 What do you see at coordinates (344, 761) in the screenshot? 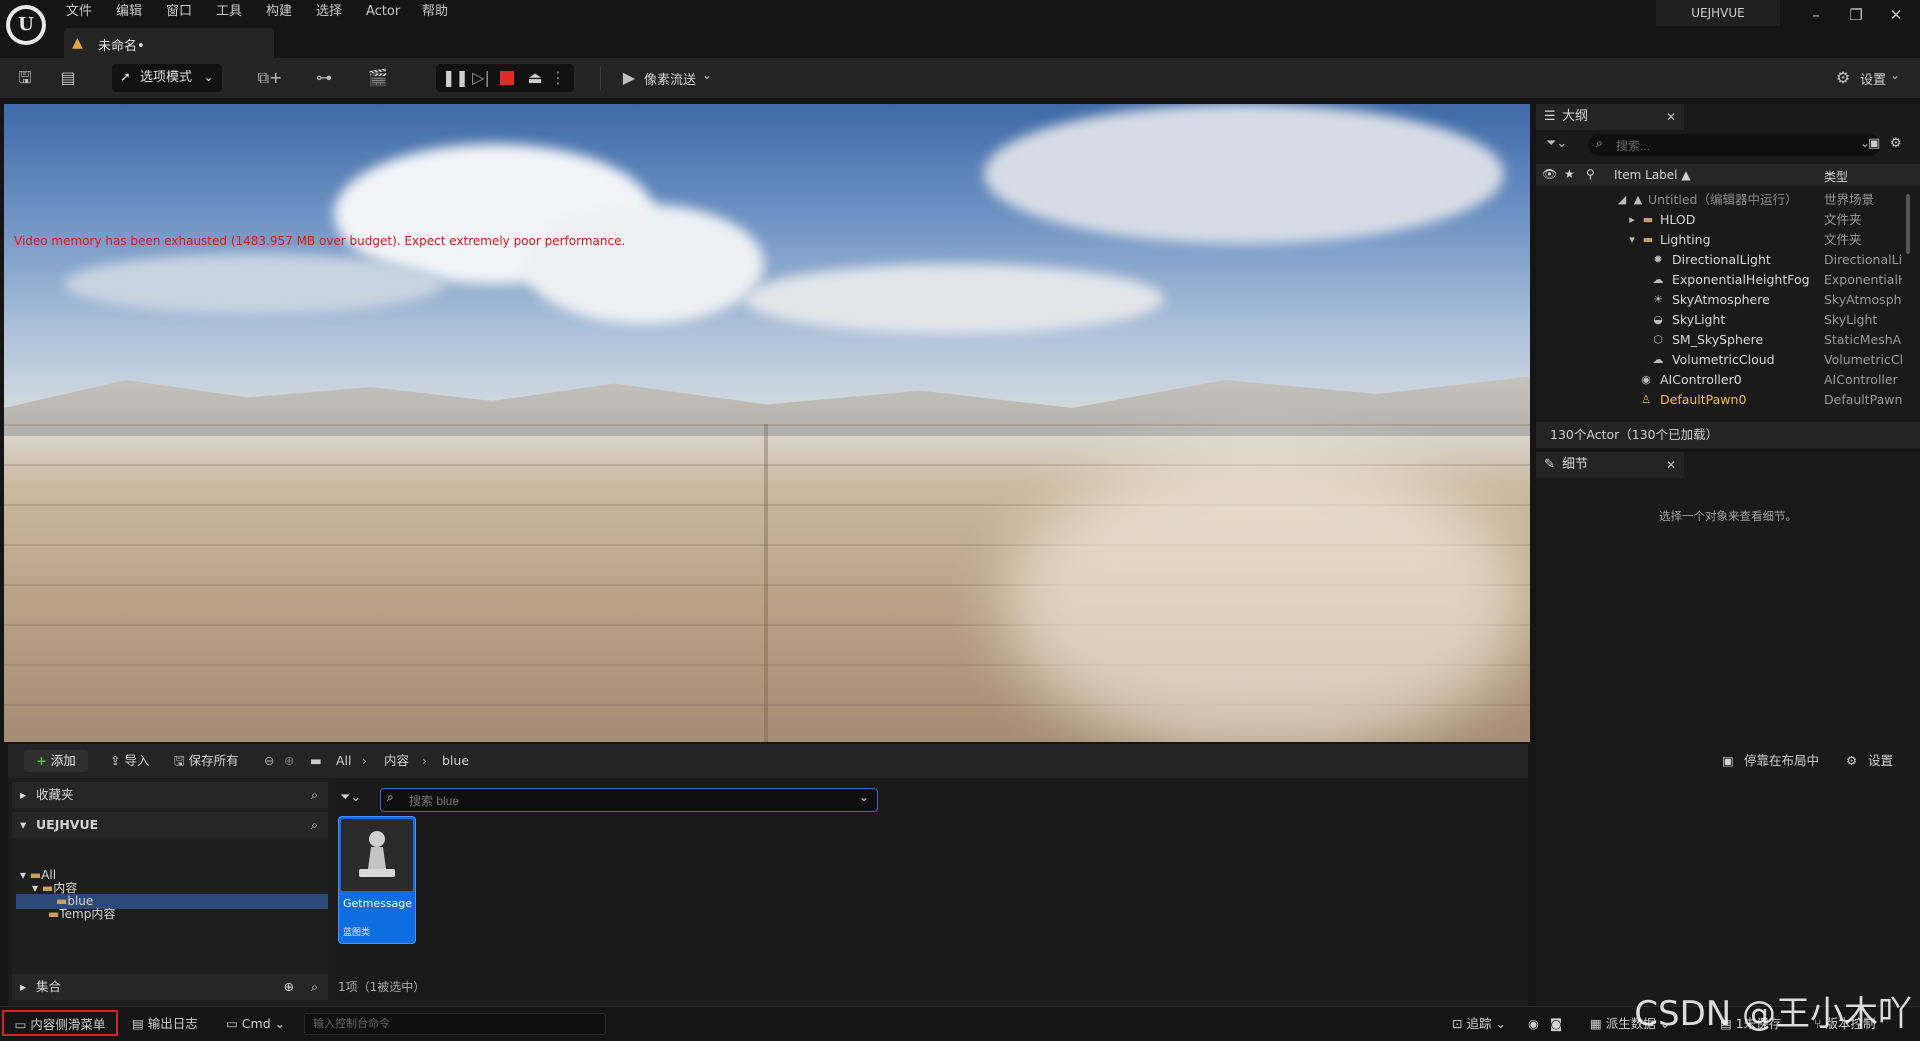
I see `breadcrumb-all: All` at bounding box center [344, 761].